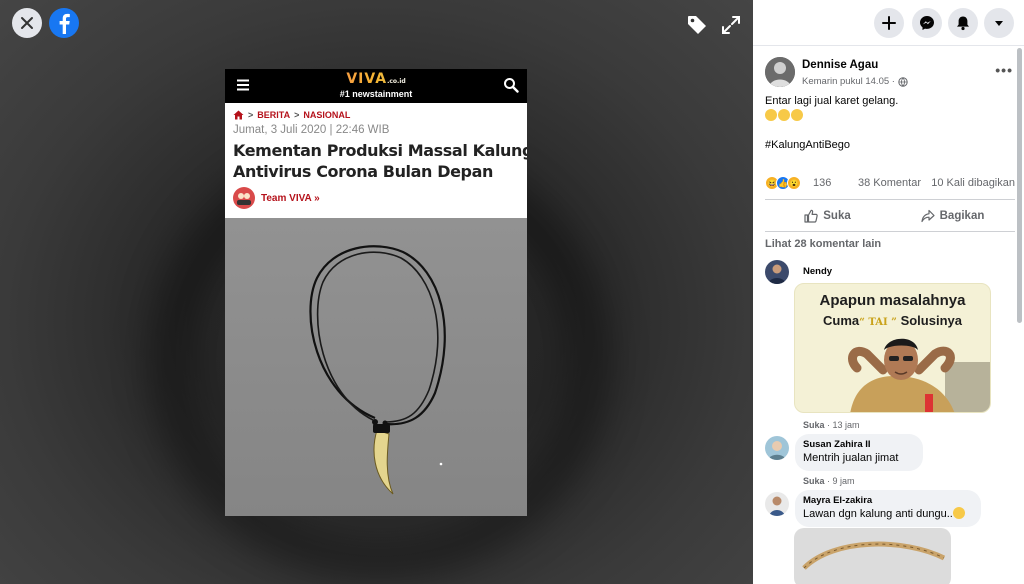  What do you see at coordinates (380, 150) in the screenshot?
I see `article-title-line: Kementan Produksi Massal Kalung` at bounding box center [380, 150].